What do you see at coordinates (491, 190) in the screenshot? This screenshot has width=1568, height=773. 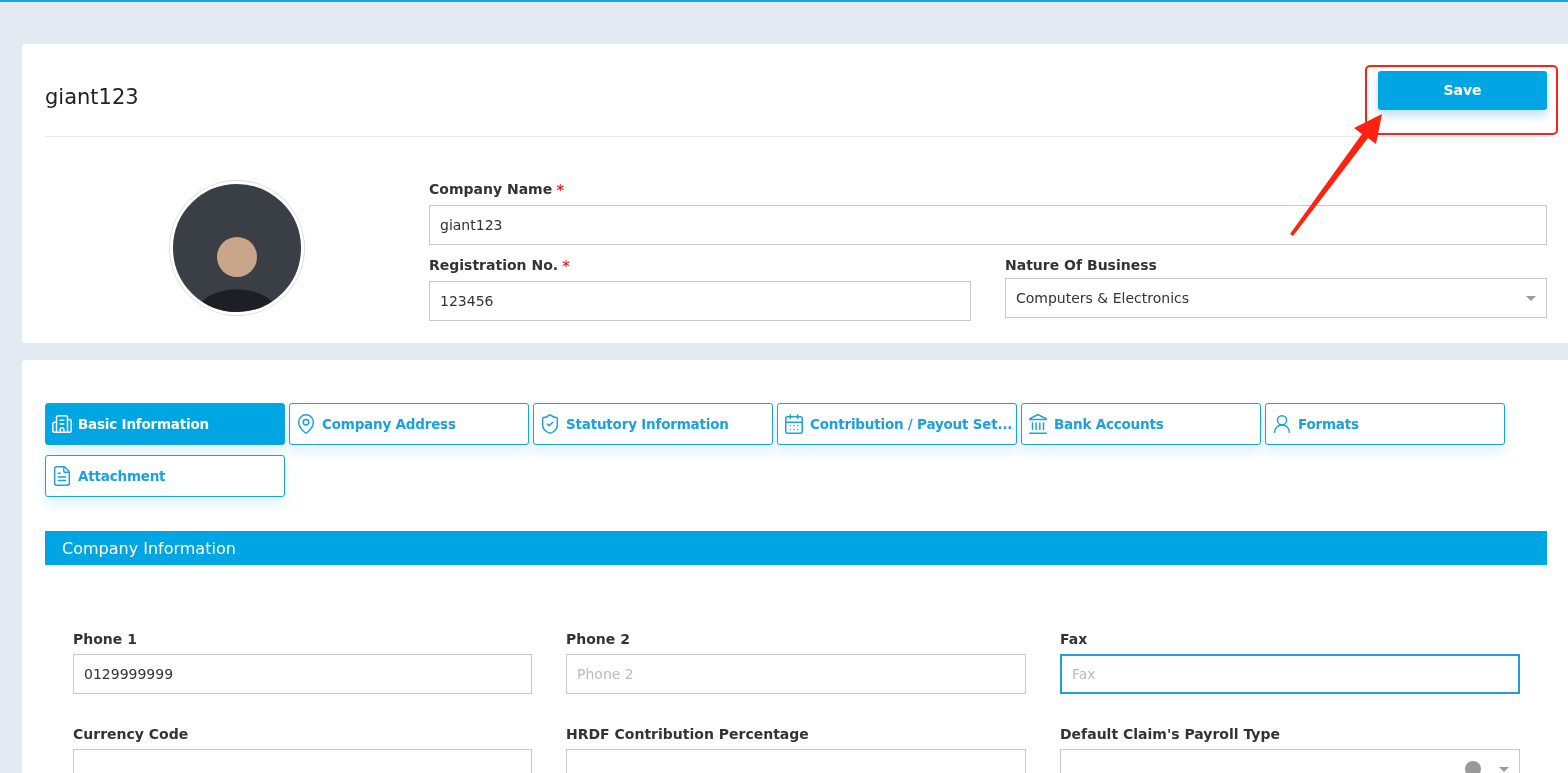 I see `field-label: Company Name` at bounding box center [491, 190].